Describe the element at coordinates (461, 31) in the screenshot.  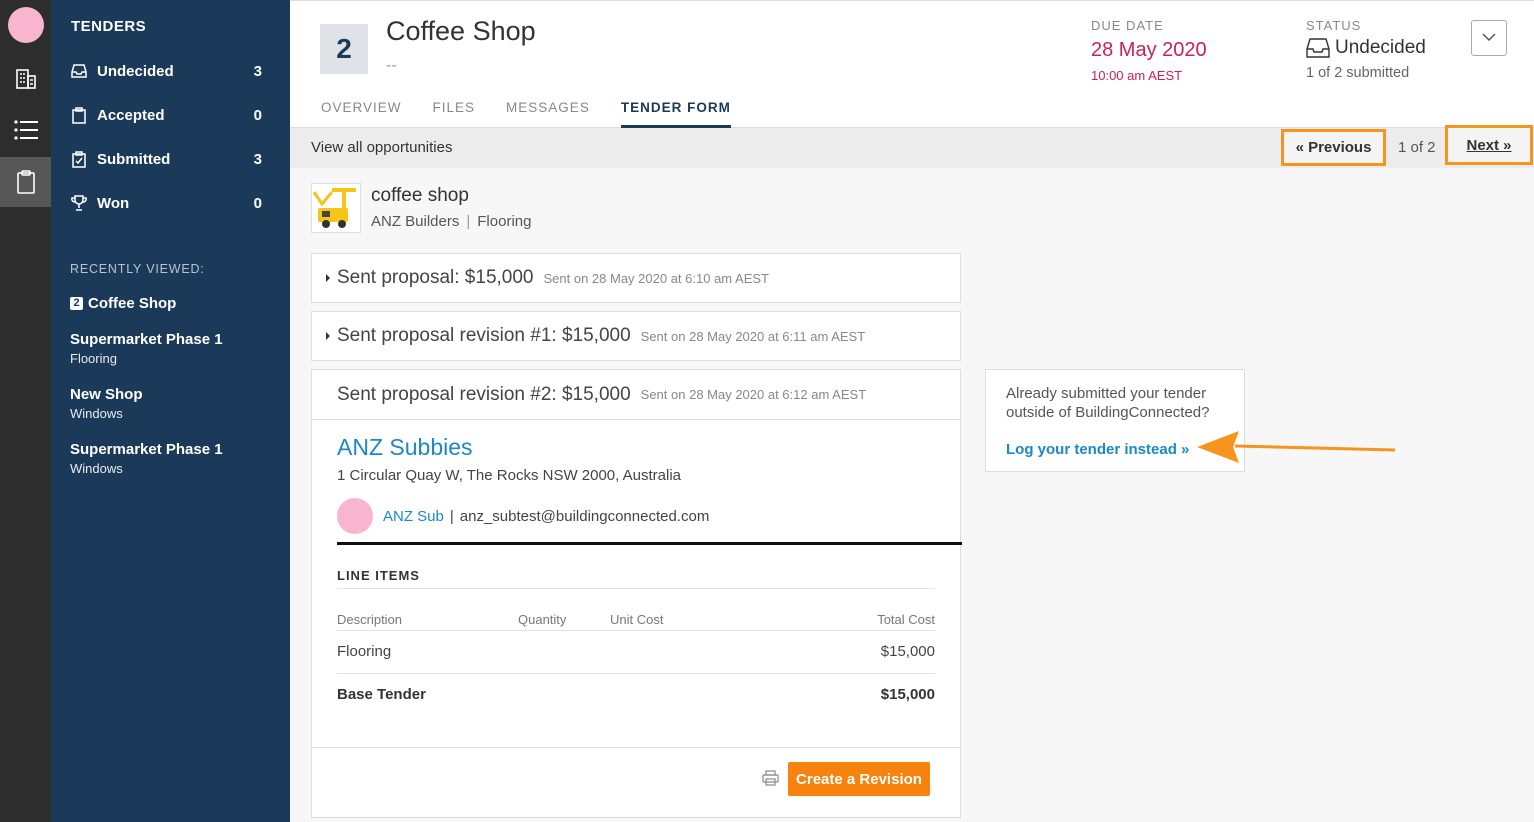
I see `page-title: Coffee Shop` at that location.